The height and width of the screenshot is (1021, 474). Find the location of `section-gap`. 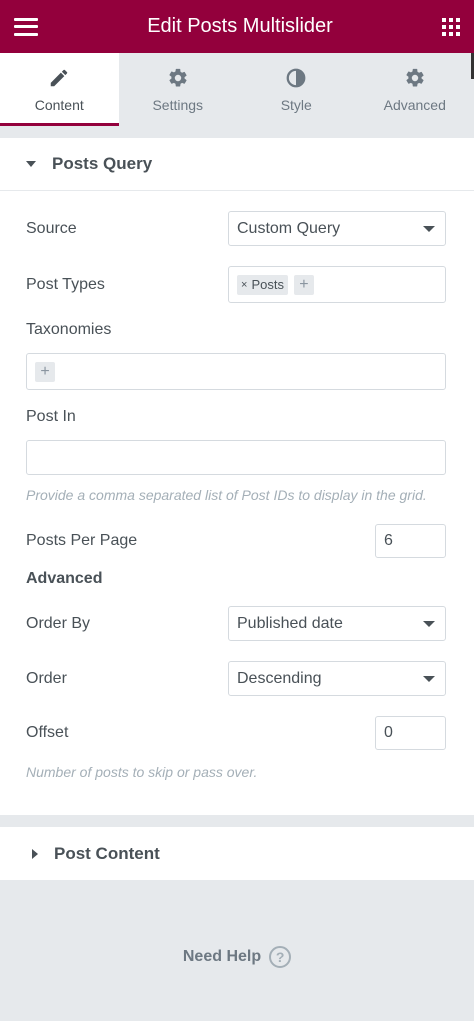

section-gap is located at coordinates (237, 821).